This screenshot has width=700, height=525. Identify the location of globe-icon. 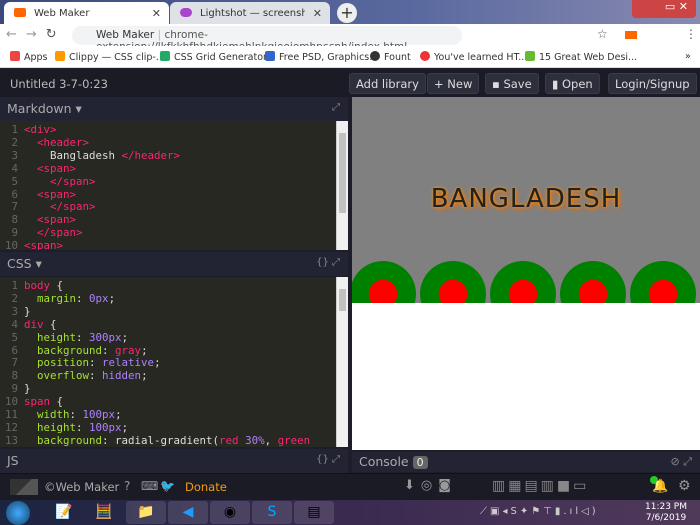
(375, 56).